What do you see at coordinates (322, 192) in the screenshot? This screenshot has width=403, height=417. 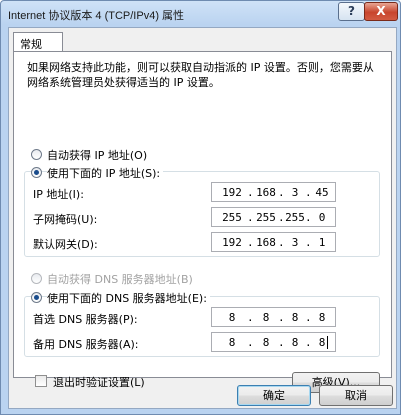 I see `ip-octet-4: 45` at bounding box center [322, 192].